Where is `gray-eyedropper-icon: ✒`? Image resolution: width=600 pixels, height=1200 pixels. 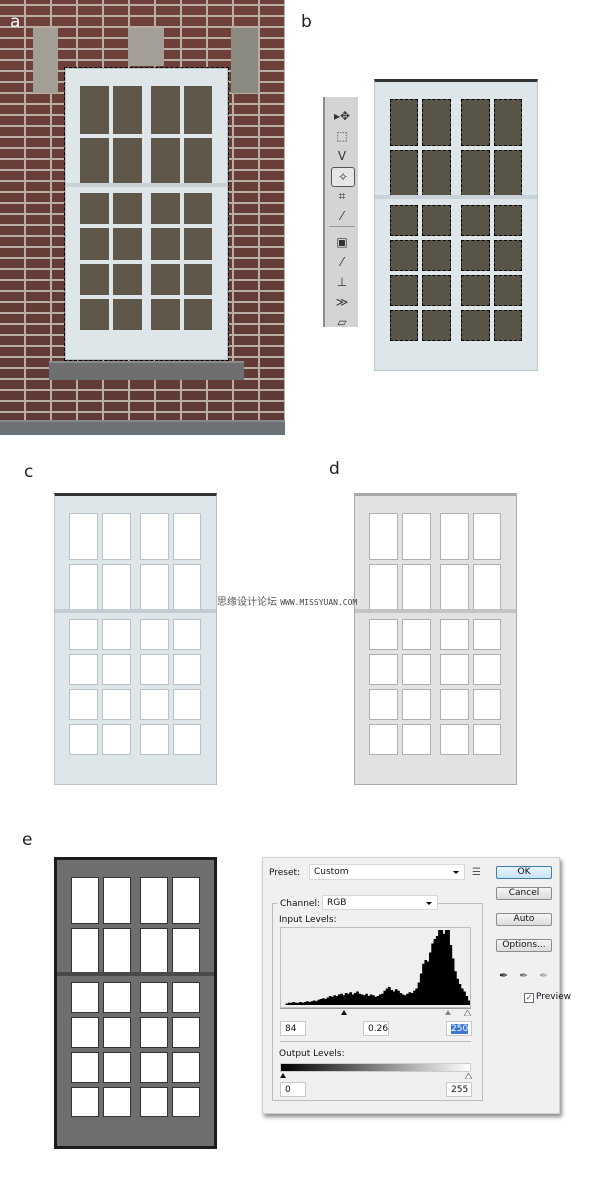
gray-eyedropper-icon: ✒ is located at coordinates (523, 975).